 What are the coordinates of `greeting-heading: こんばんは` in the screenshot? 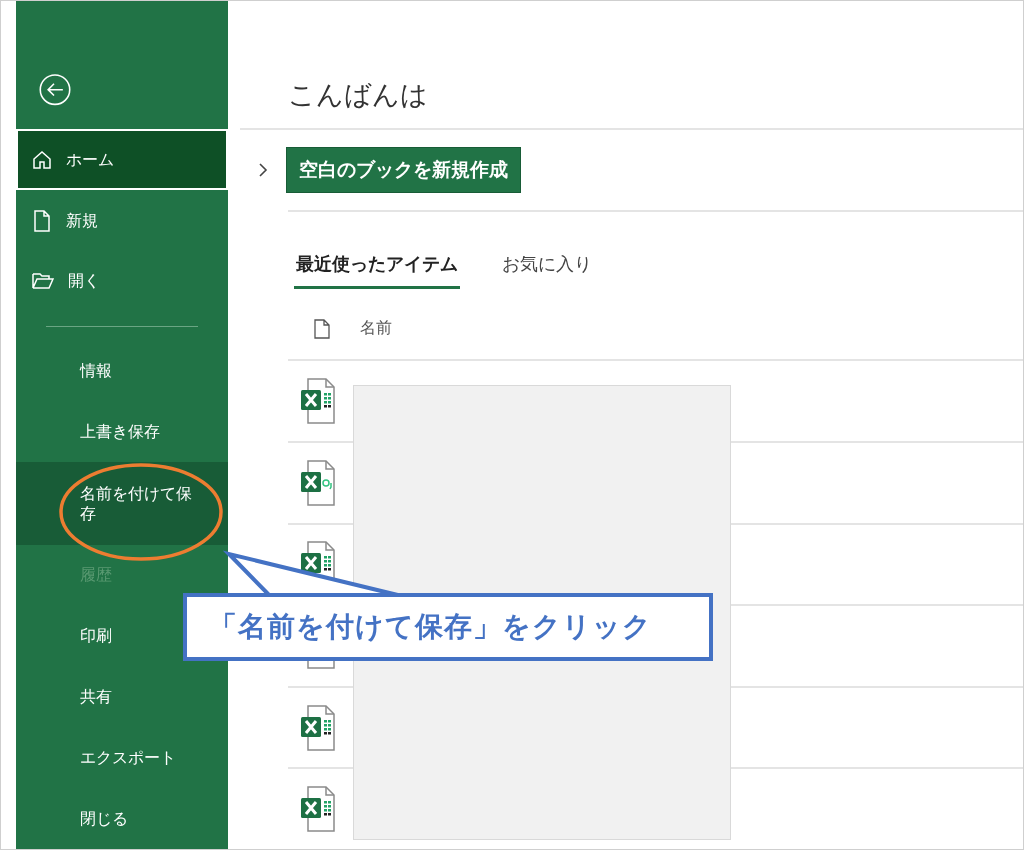 It's located at (358, 95).